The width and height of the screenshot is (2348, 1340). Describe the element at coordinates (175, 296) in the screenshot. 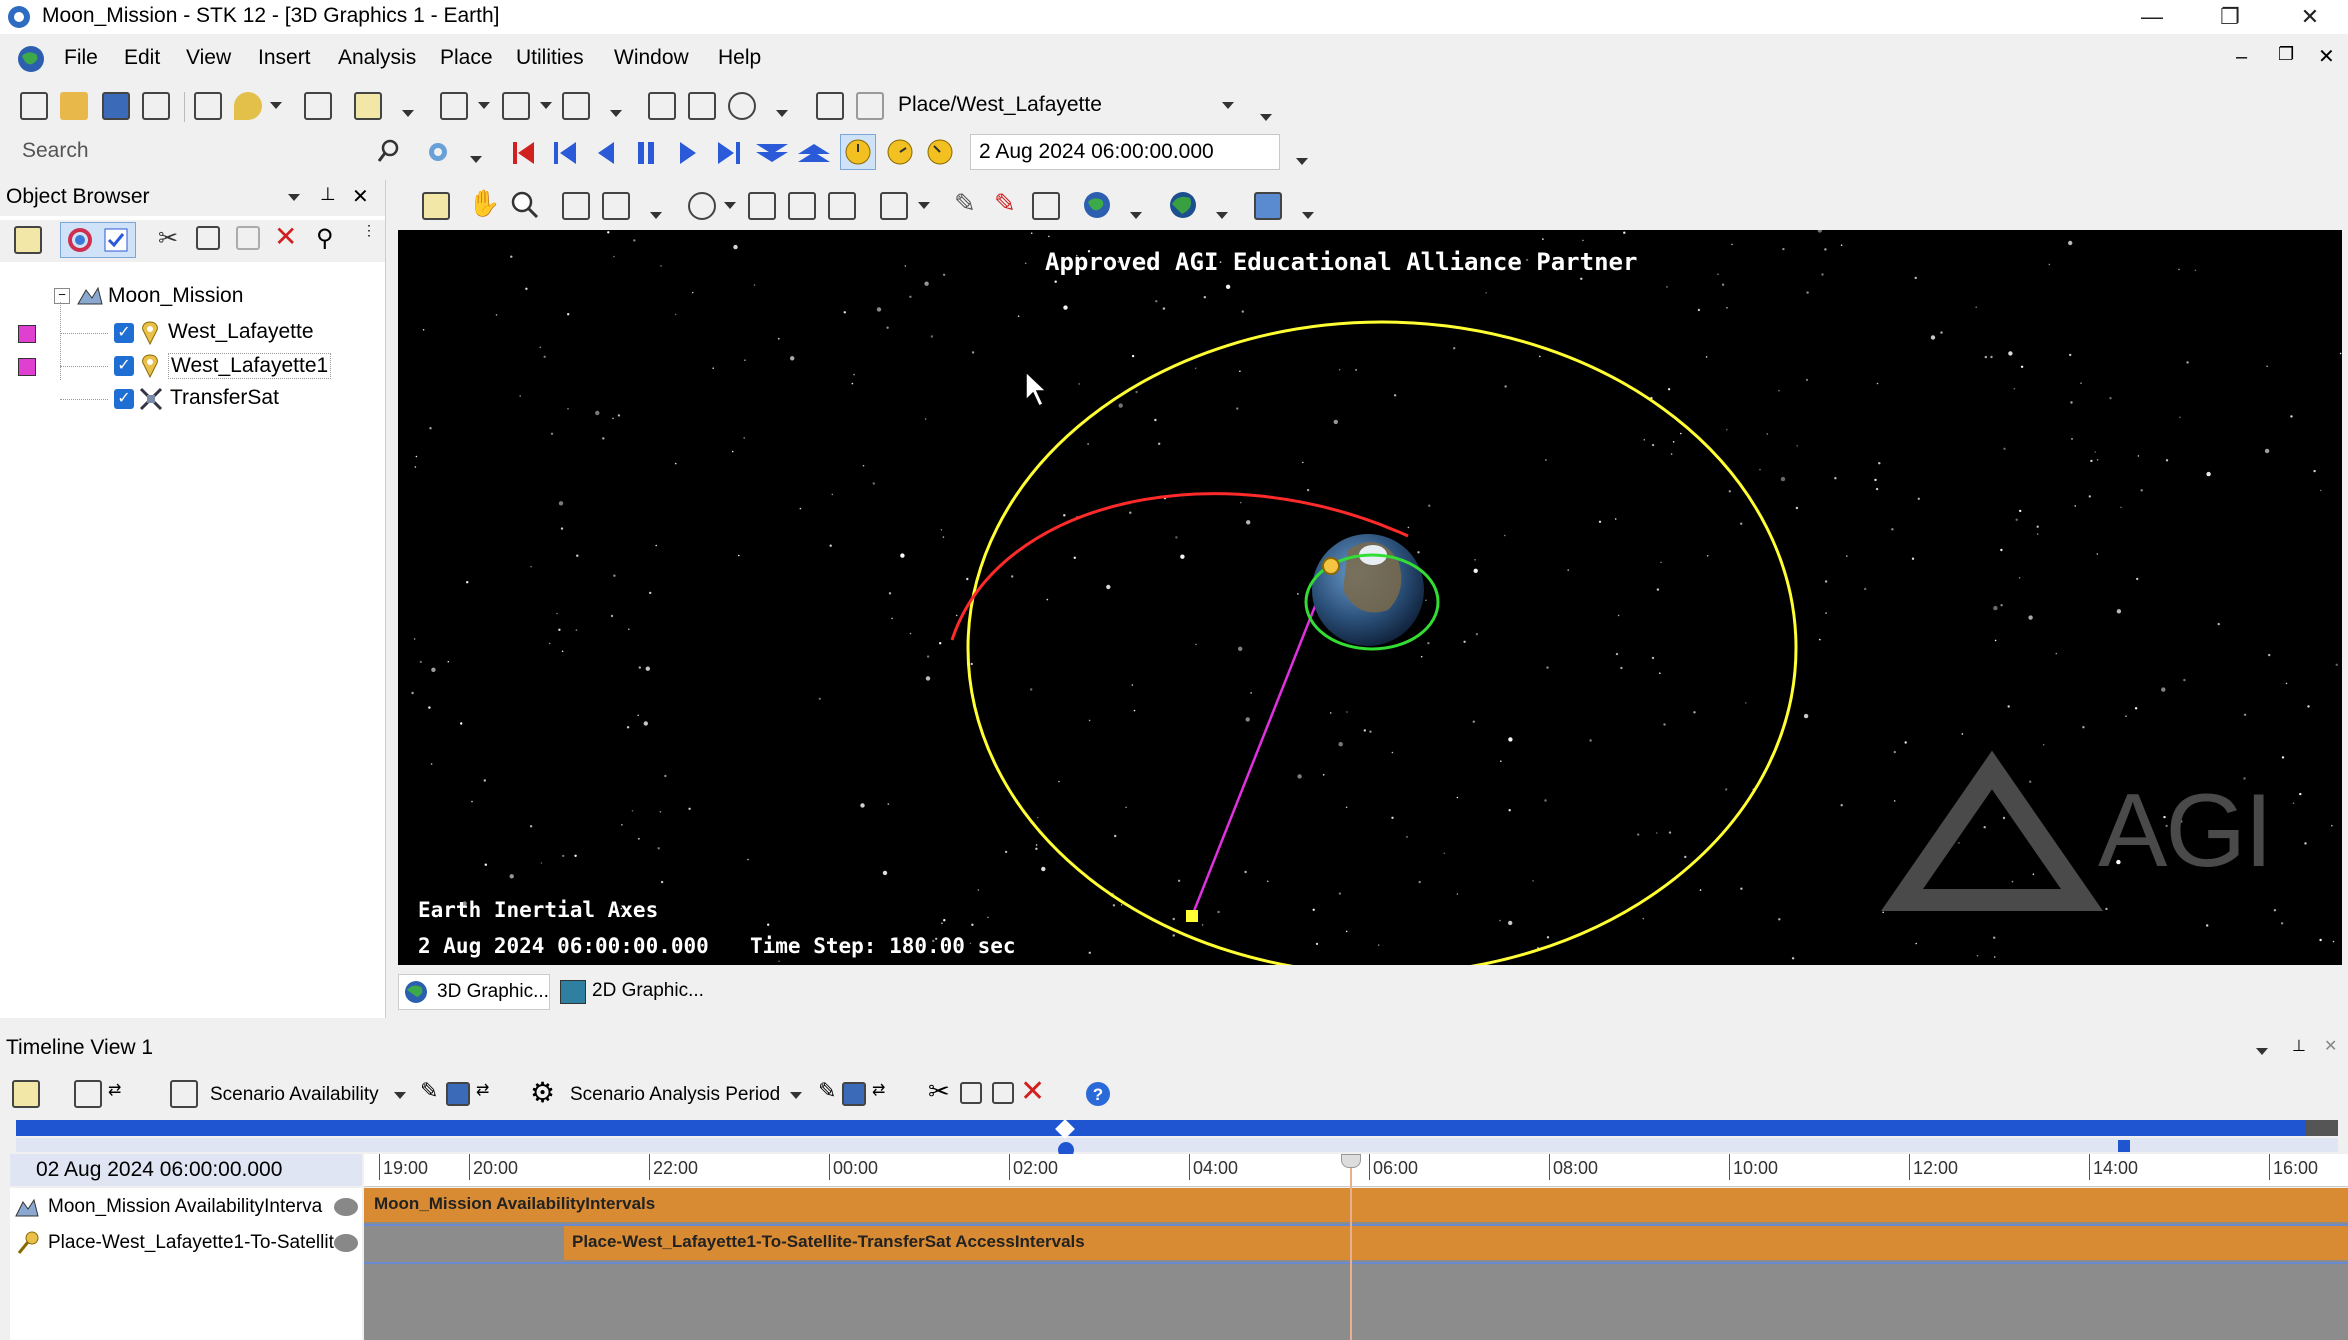

I see `tree-root-moon-mission: Moon_Mission` at that location.